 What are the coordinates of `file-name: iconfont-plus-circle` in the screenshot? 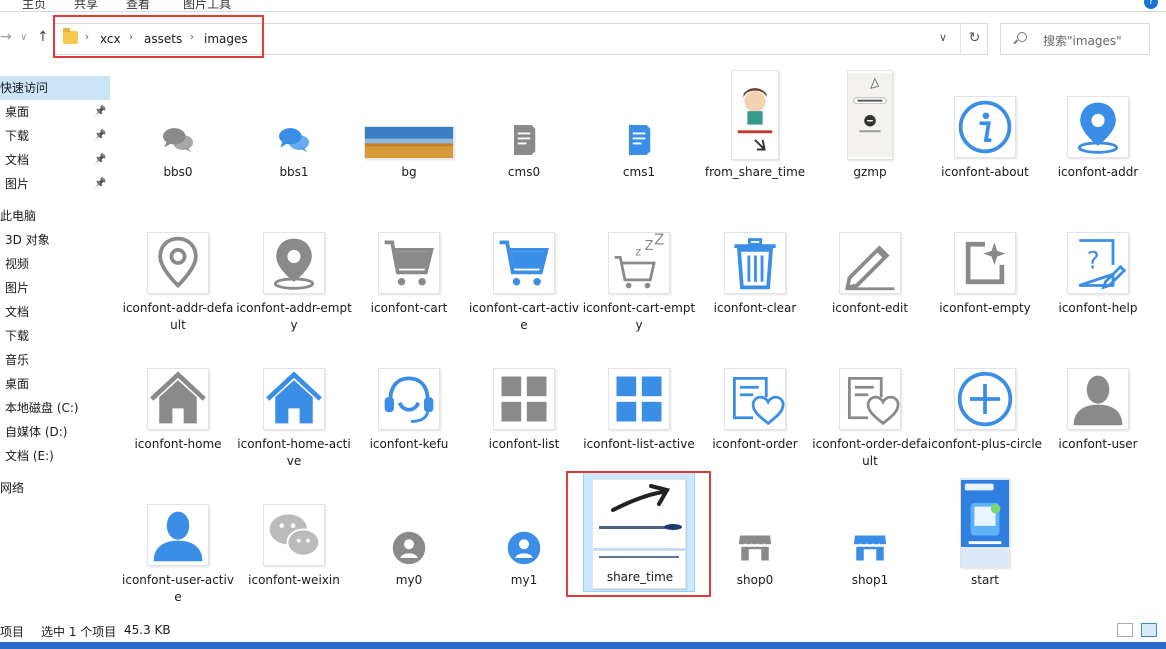 It's located at (985, 444).